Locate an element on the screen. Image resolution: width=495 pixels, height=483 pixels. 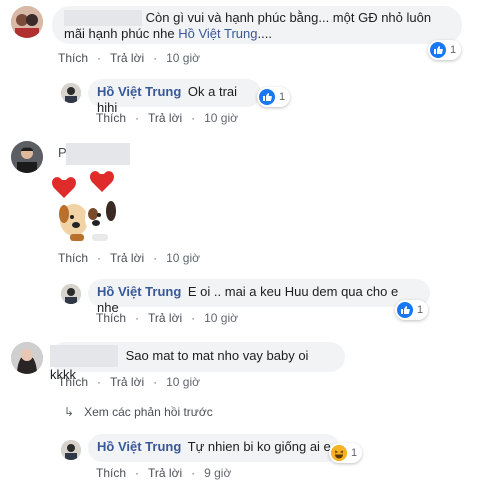
view-previous-replies-label: Xem các phản hồi trước is located at coordinates (148, 412).